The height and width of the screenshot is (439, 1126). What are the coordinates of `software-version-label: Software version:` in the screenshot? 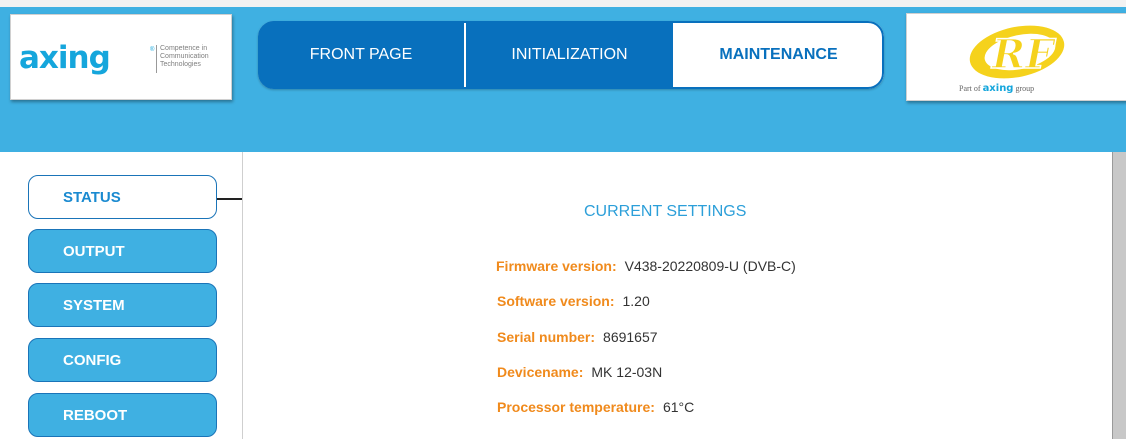 It's located at (556, 301).